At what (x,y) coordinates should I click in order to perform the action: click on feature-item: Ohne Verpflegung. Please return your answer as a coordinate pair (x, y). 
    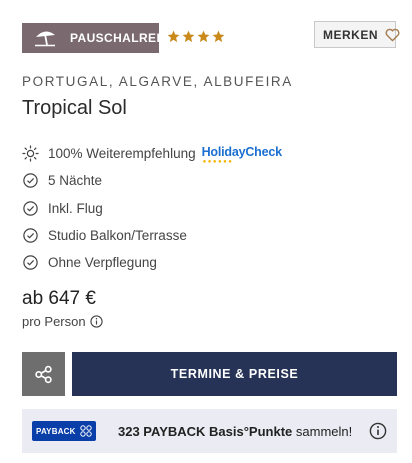
    Looking at the image, I should click on (152, 262).